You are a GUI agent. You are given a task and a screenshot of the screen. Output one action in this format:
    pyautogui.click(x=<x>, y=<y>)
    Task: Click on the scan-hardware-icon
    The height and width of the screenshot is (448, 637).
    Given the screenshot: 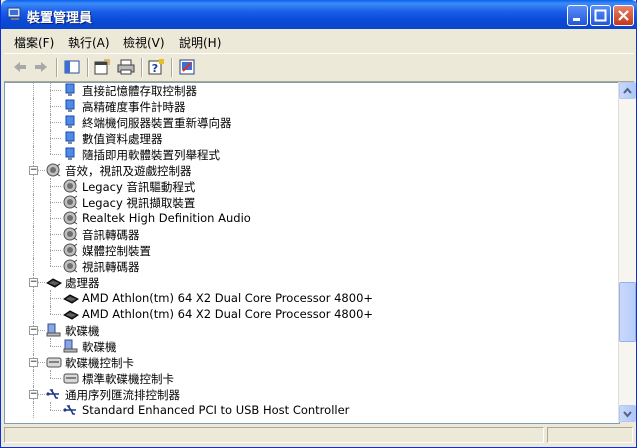 What is the action you would take?
    pyautogui.click(x=187, y=67)
    